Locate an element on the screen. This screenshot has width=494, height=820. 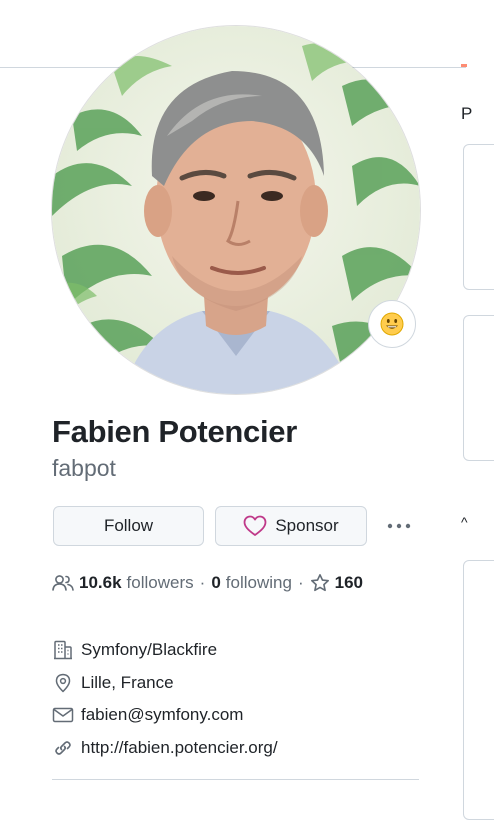
following-link: 0 following is located at coordinates (251, 583).